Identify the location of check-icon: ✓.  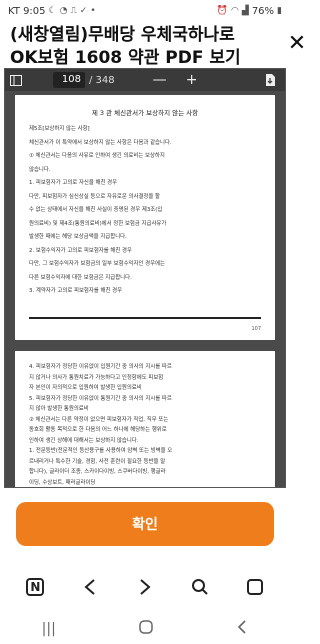
(83, 11).